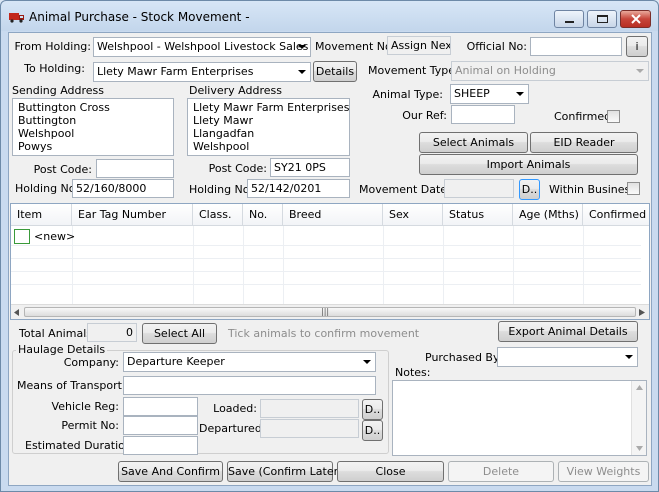 Image resolution: width=659 pixels, height=492 pixels. What do you see at coordinates (569, 19) in the screenshot?
I see `minimize-button` at bounding box center [569, 19].